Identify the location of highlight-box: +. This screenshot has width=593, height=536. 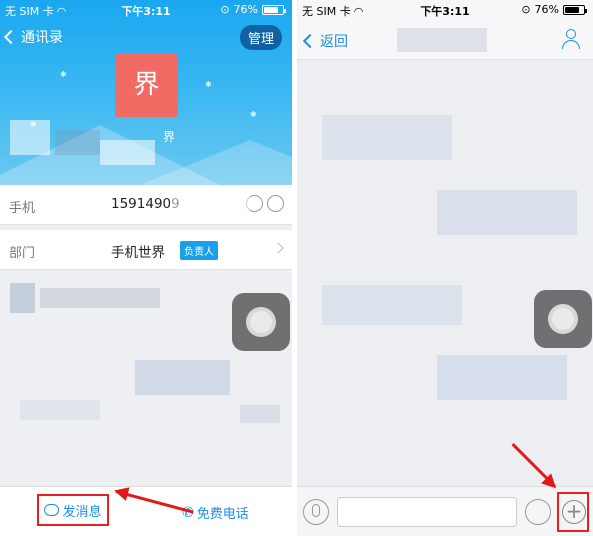
(573, 512).